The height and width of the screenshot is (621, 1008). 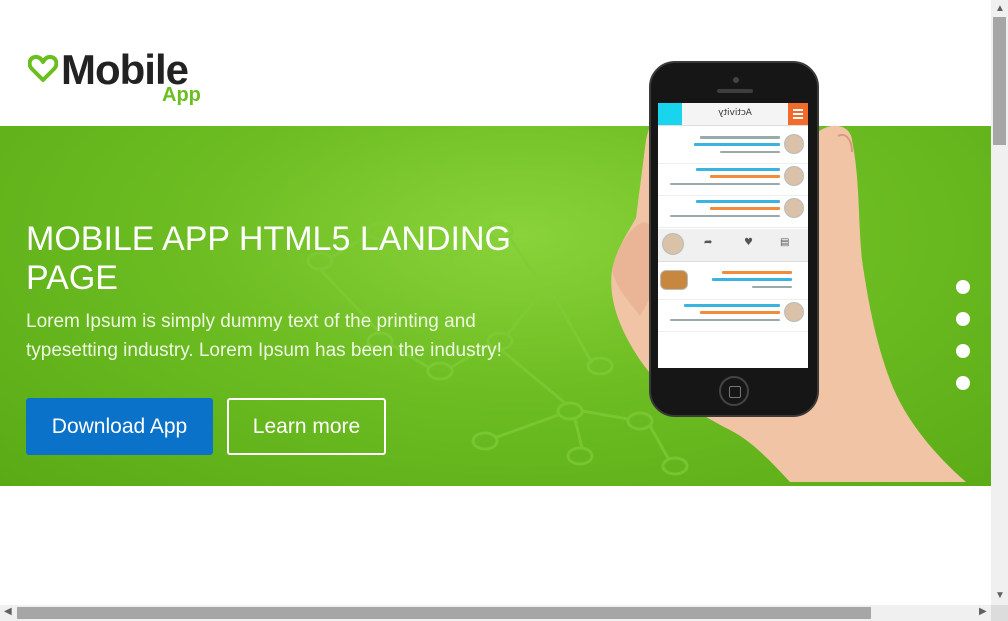 I want to click on scroll-right-icon: ▶, so click(x=983, y=611).